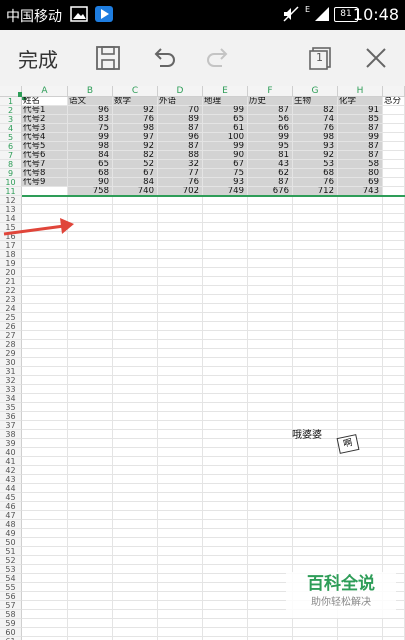 The width and height of the screenshot is (405, 640). Describe the element at coordinates (270, 164) in the screenshot. I see `table-cell: 43` at that location.